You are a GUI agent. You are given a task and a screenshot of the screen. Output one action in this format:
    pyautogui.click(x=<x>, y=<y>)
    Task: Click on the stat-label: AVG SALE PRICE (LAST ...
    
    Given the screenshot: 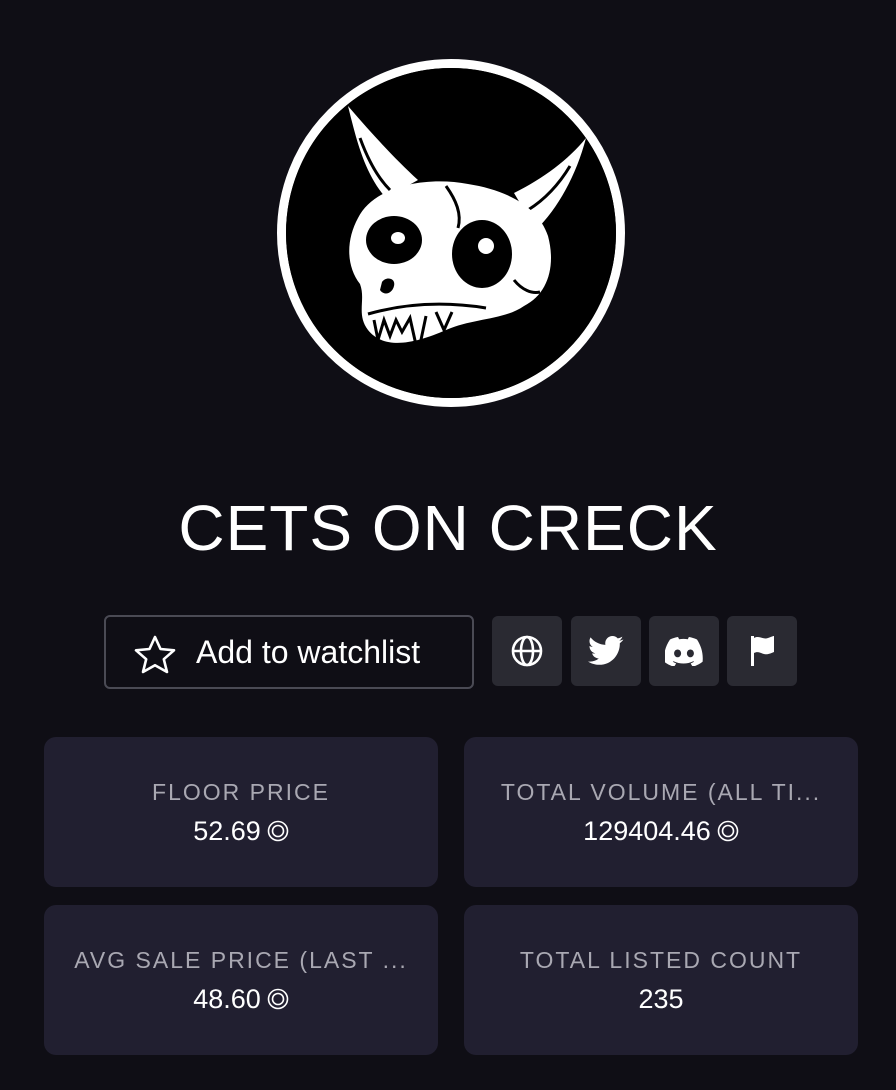 What is the action you would take?
    pyautogui.click(x=241, y=960)
    